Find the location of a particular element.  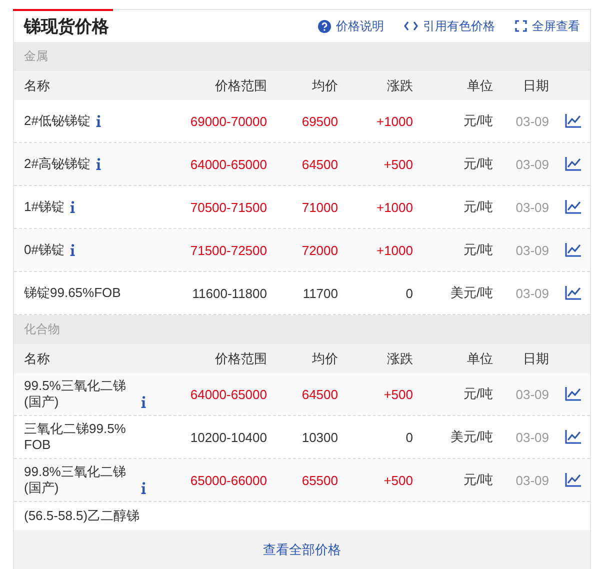

help-link: 价格说明 is located at coordinates (351, 26).